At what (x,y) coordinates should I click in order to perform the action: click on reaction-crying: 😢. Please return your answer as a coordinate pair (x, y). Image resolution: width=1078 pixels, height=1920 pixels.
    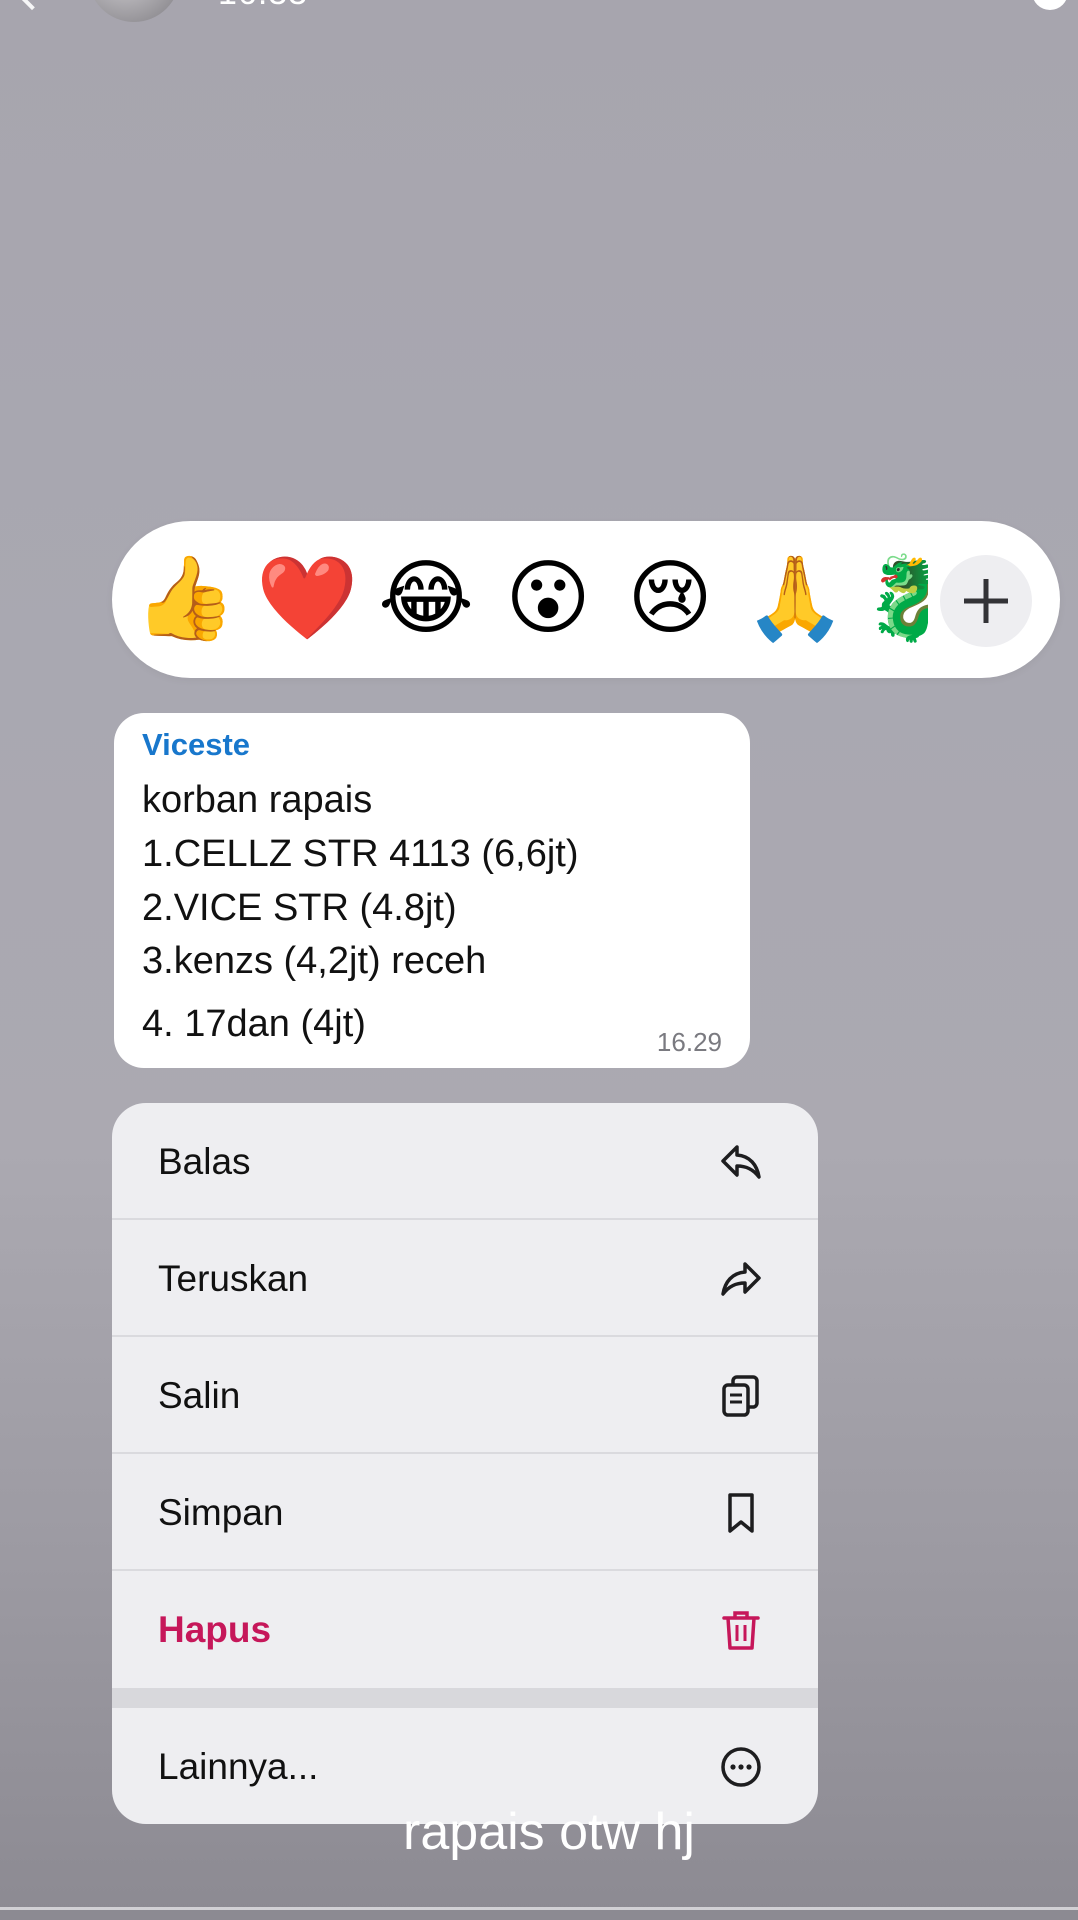
    Looking at the image, I should click on (670, 599).